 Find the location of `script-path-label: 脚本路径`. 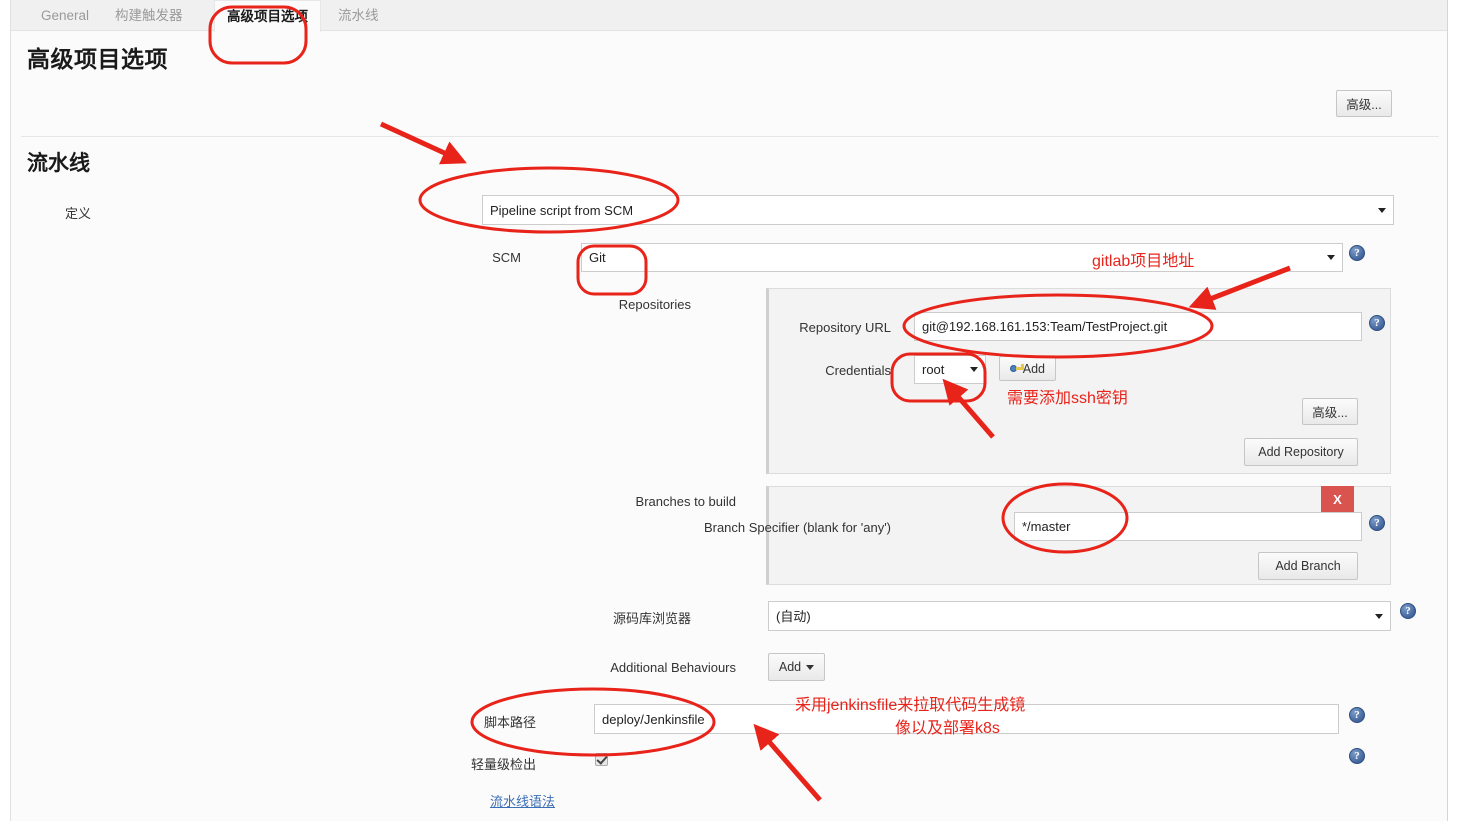

script-path-label: 脚本路径 is located at coordinates (509, 722).